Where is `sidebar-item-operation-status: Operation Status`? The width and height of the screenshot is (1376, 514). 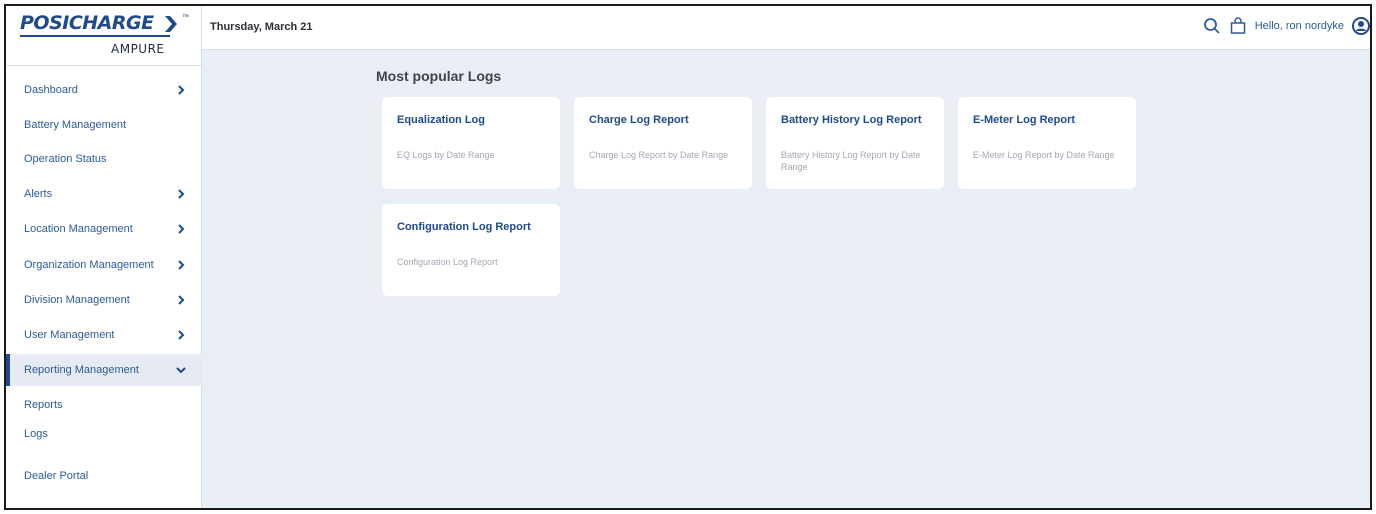
sidebar-item-operation-status: Operation Status is located at coordinates (104, 159).